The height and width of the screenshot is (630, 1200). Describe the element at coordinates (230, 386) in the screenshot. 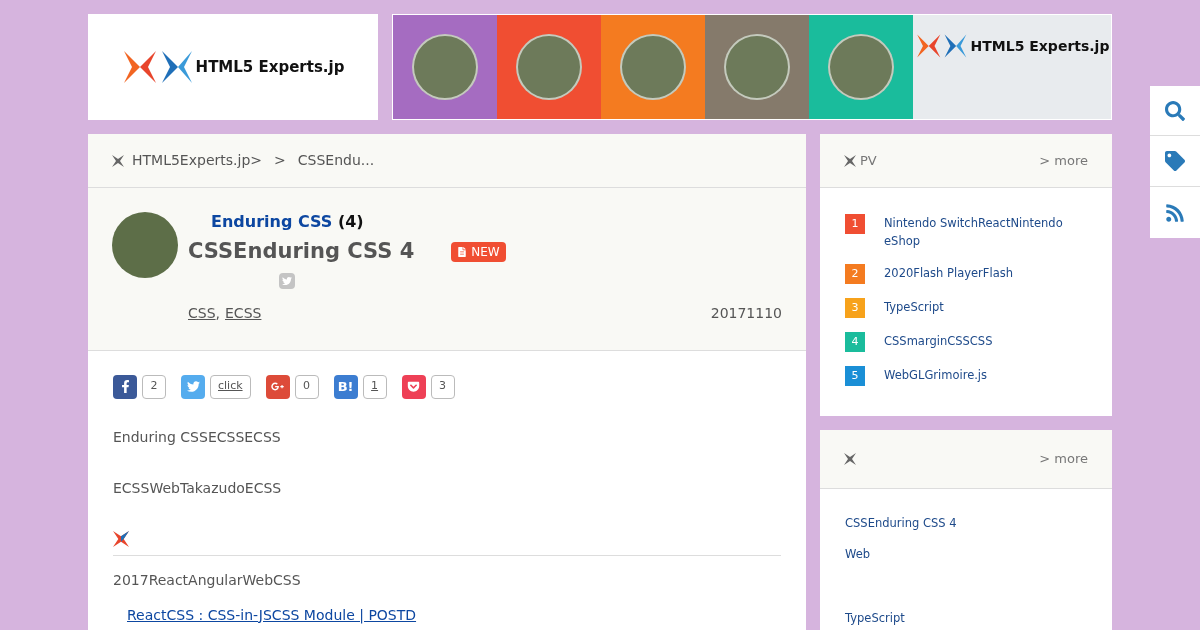

I see `share-count: click` at that location.